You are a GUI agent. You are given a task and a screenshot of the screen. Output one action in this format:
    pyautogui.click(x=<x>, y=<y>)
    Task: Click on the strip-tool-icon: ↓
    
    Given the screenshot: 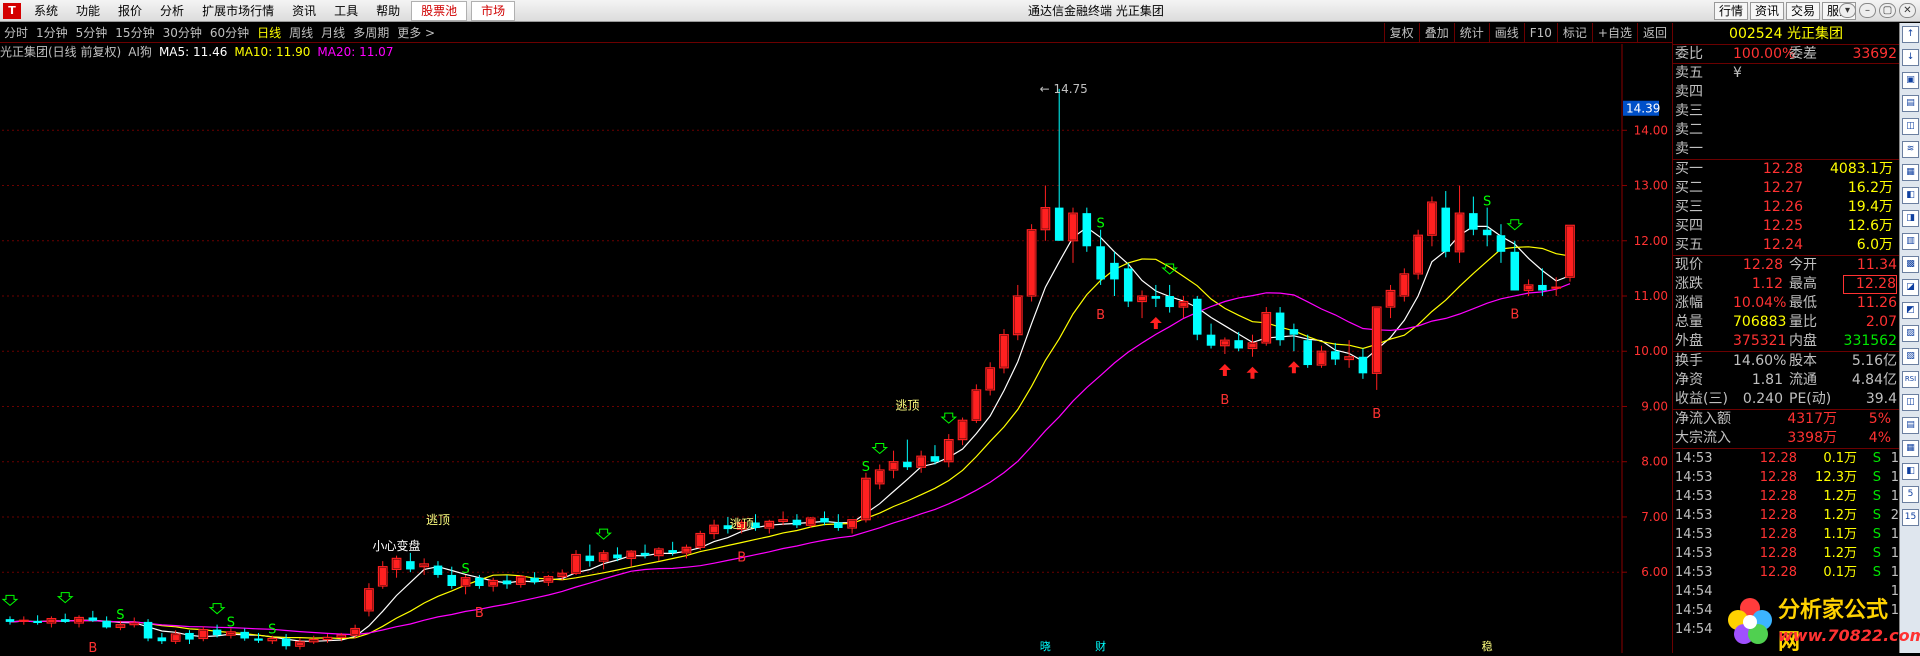 What is the action you would take?
    pyautogui.click(x=1910, y=57)
    